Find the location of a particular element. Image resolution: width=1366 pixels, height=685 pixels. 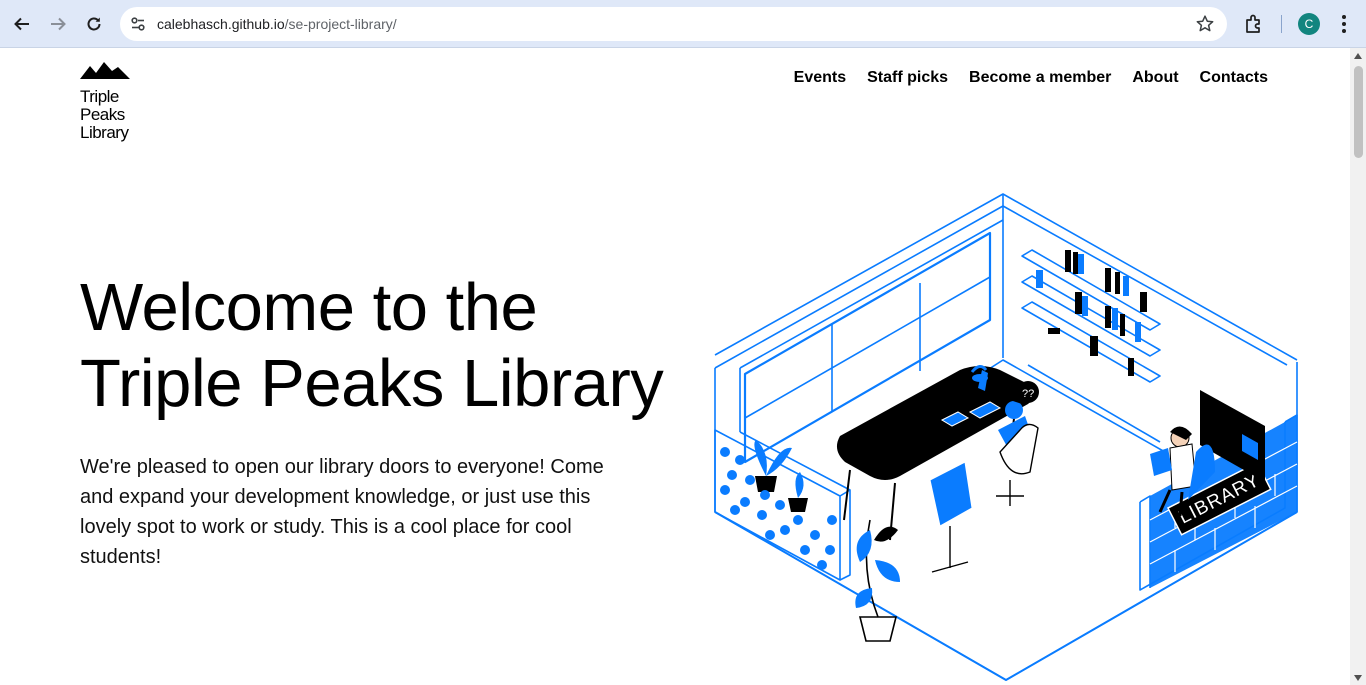

forward-button is located at coordinates (58, 24).